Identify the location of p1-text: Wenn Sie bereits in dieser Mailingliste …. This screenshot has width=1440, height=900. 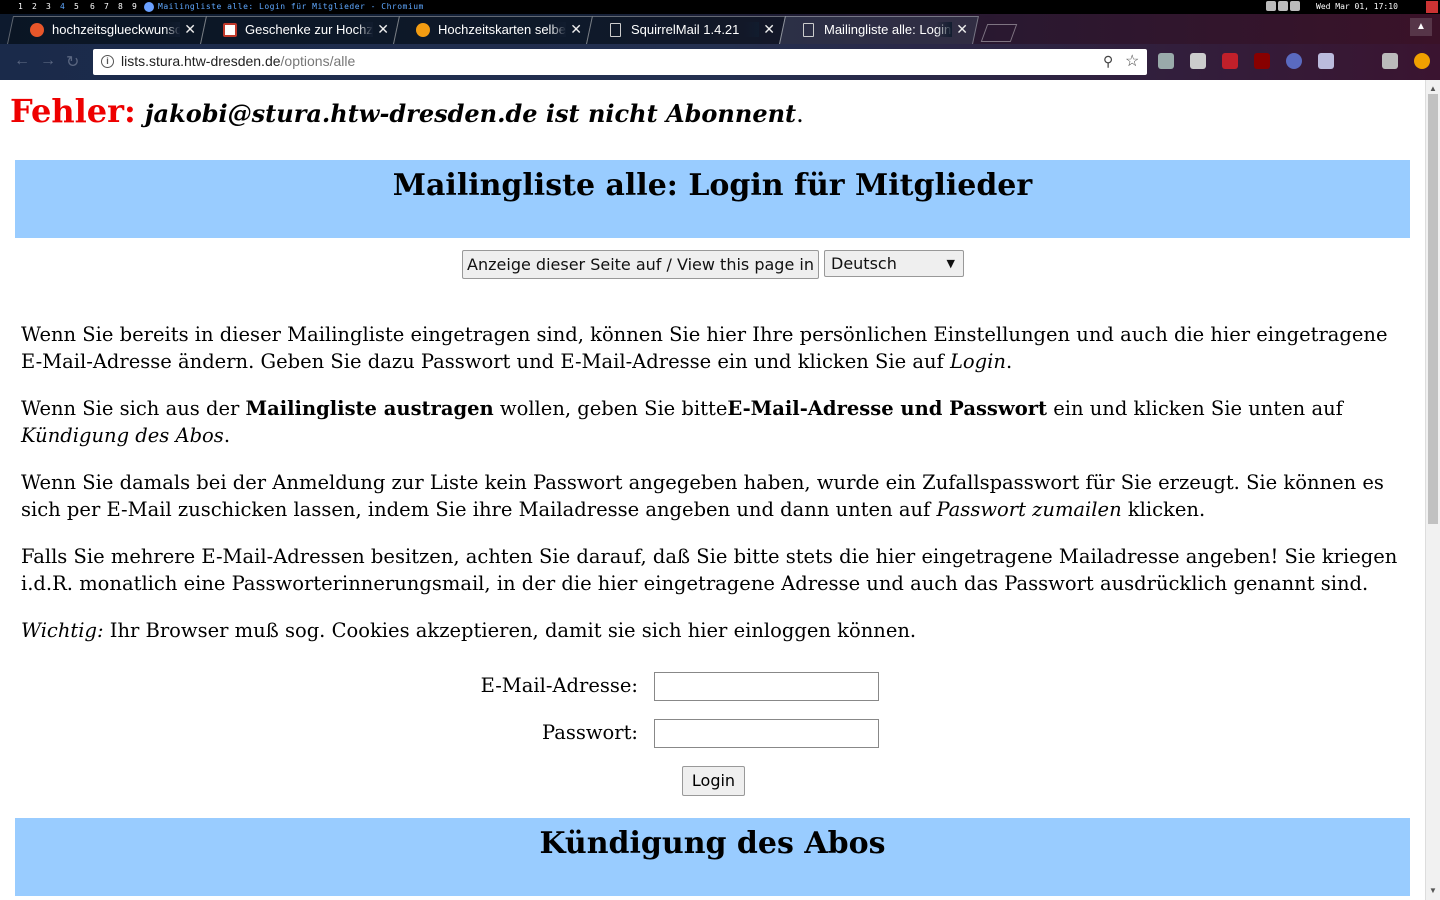
(704, 348).